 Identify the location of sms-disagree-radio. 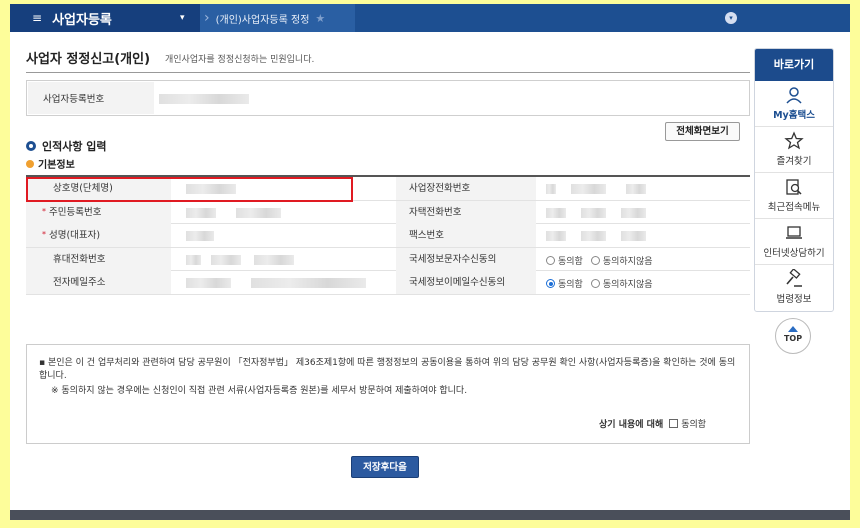
(595, 260).